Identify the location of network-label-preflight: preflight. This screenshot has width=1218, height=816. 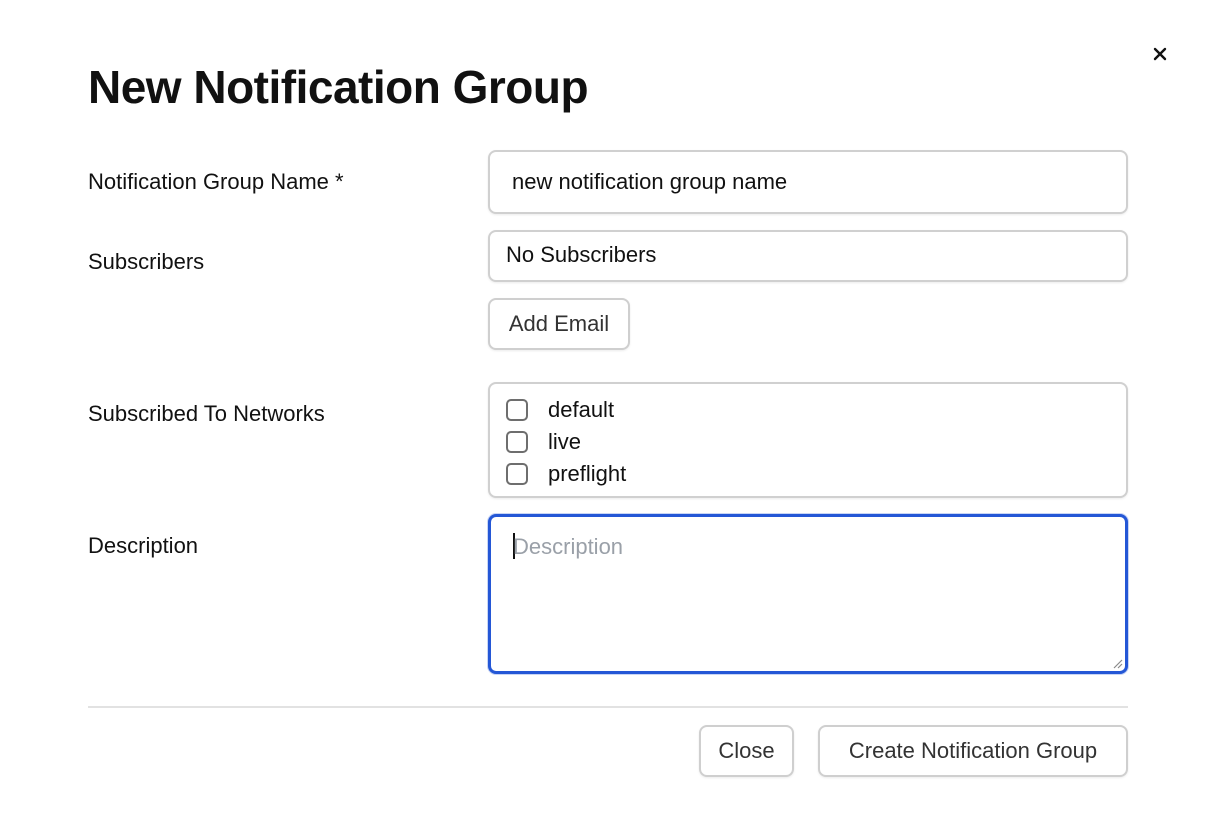
(587, 473).